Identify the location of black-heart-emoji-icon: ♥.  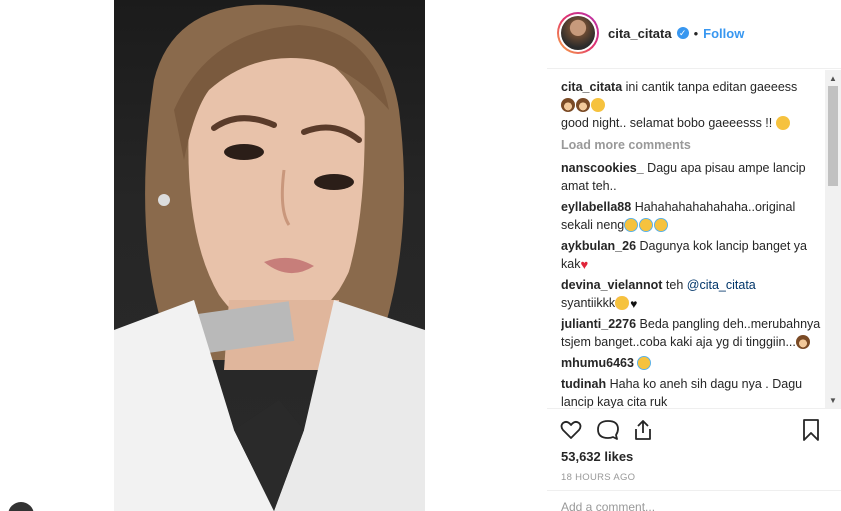
(634, 304).